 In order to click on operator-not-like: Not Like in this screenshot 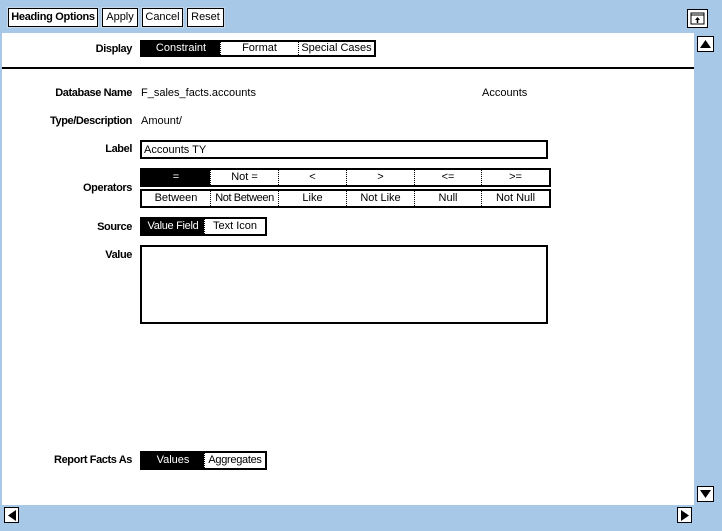, I will do `click(380, 198)`.